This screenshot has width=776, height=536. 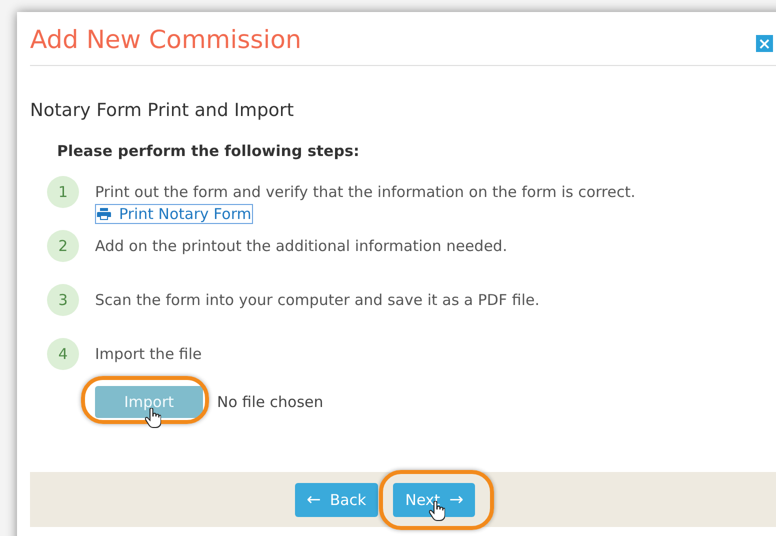 What do you see at coordinates (301, 246) in the screenshot?
I see `step-text: Add on the printout the additional information needed.` at bounding box center [301, 246].